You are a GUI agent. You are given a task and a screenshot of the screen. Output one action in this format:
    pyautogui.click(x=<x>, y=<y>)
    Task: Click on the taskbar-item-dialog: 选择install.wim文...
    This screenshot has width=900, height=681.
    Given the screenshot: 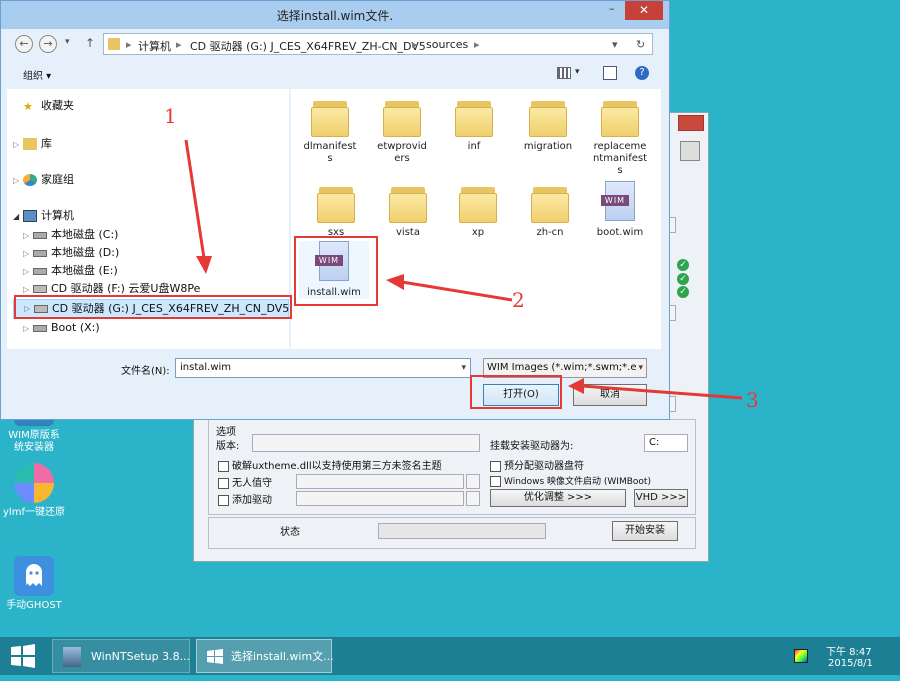 What is the action you would take?
    pyautogui.click(x=265, y=656)
    